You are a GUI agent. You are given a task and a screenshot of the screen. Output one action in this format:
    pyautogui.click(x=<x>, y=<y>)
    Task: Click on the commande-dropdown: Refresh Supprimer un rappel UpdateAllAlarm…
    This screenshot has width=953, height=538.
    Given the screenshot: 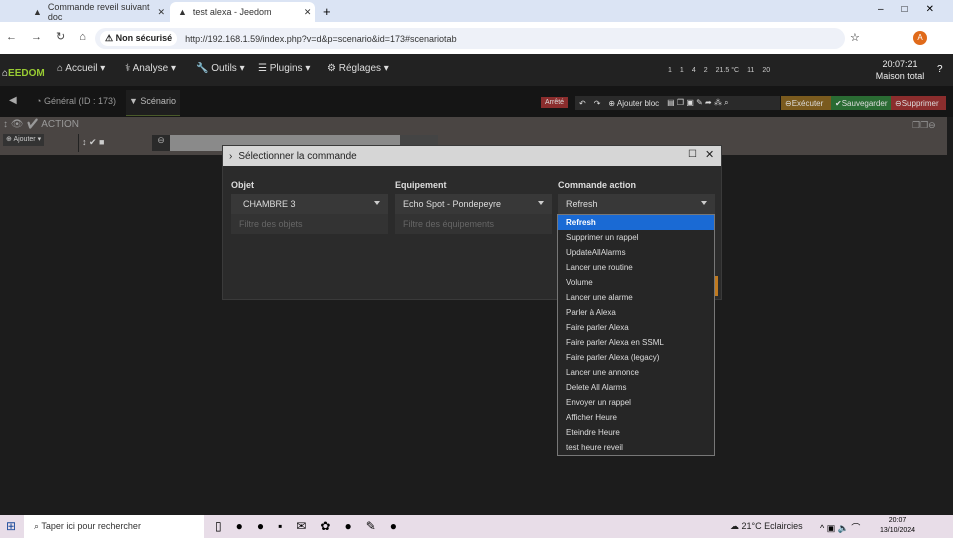 What is the action you would take?
    pyautogui.click(x=636, y=335)
    